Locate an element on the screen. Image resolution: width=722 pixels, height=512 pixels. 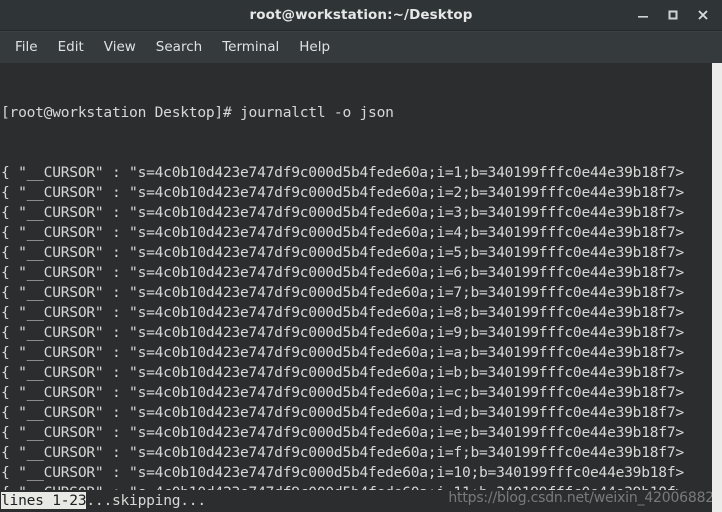
window-title: root@workstation:~/Desktop is located at coordinates (361, 15).